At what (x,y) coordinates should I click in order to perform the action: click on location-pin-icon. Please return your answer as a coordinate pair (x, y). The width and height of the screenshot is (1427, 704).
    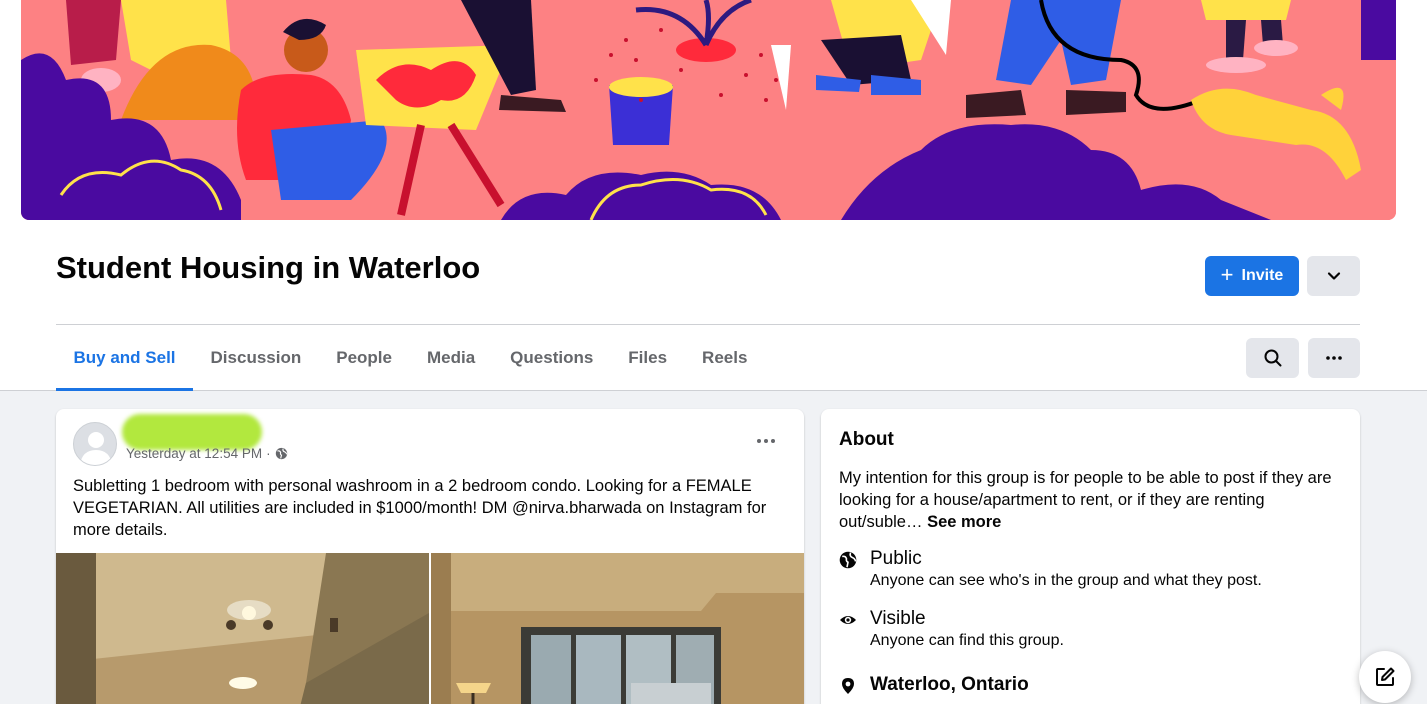
    Looking at the image, I should click on (848, 686).